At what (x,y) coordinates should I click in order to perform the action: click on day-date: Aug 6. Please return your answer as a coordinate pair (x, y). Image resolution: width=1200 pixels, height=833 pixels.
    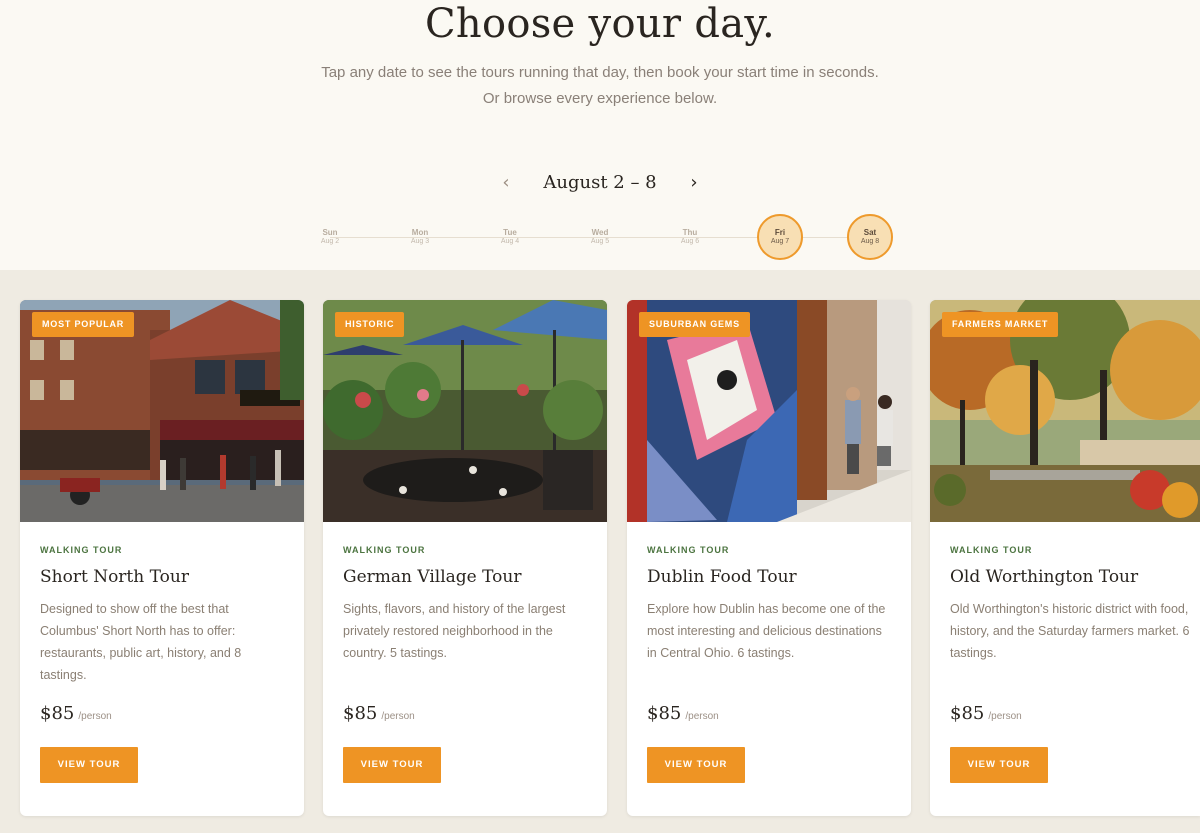
    Looking at the image, I should click on (690, 241).